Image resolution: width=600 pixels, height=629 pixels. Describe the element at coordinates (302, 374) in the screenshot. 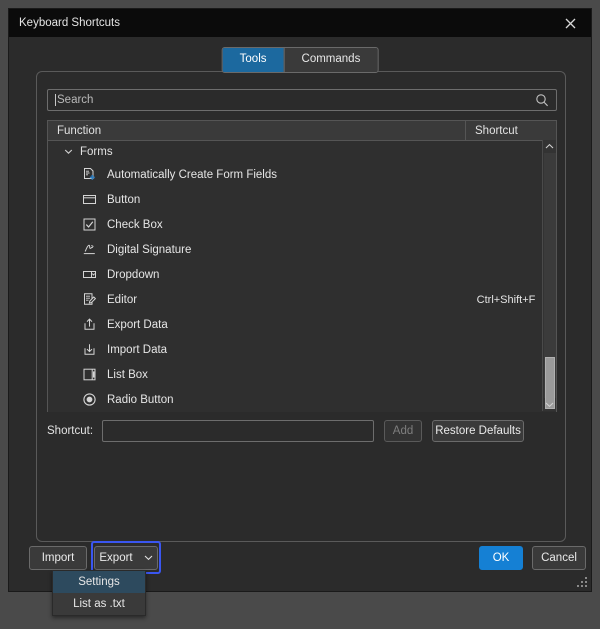

I see `table-row: List Box` at that location.